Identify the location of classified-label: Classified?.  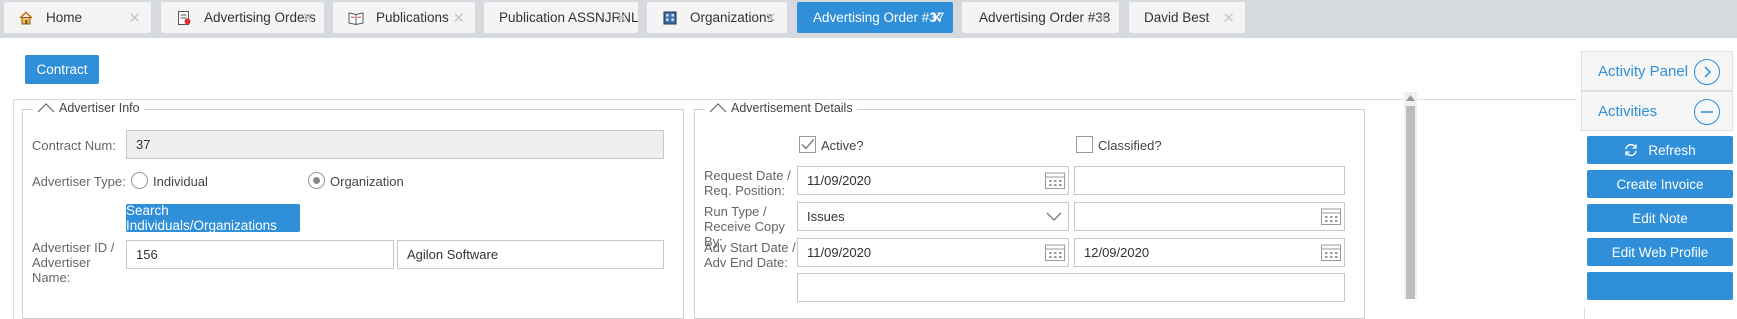
(1130, 145).